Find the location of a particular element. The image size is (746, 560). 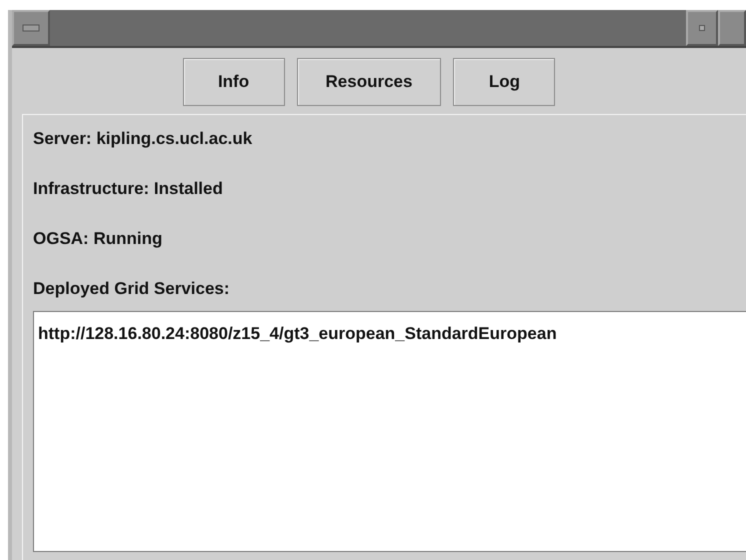

tab: Resources is located at coordinates (369, 82).